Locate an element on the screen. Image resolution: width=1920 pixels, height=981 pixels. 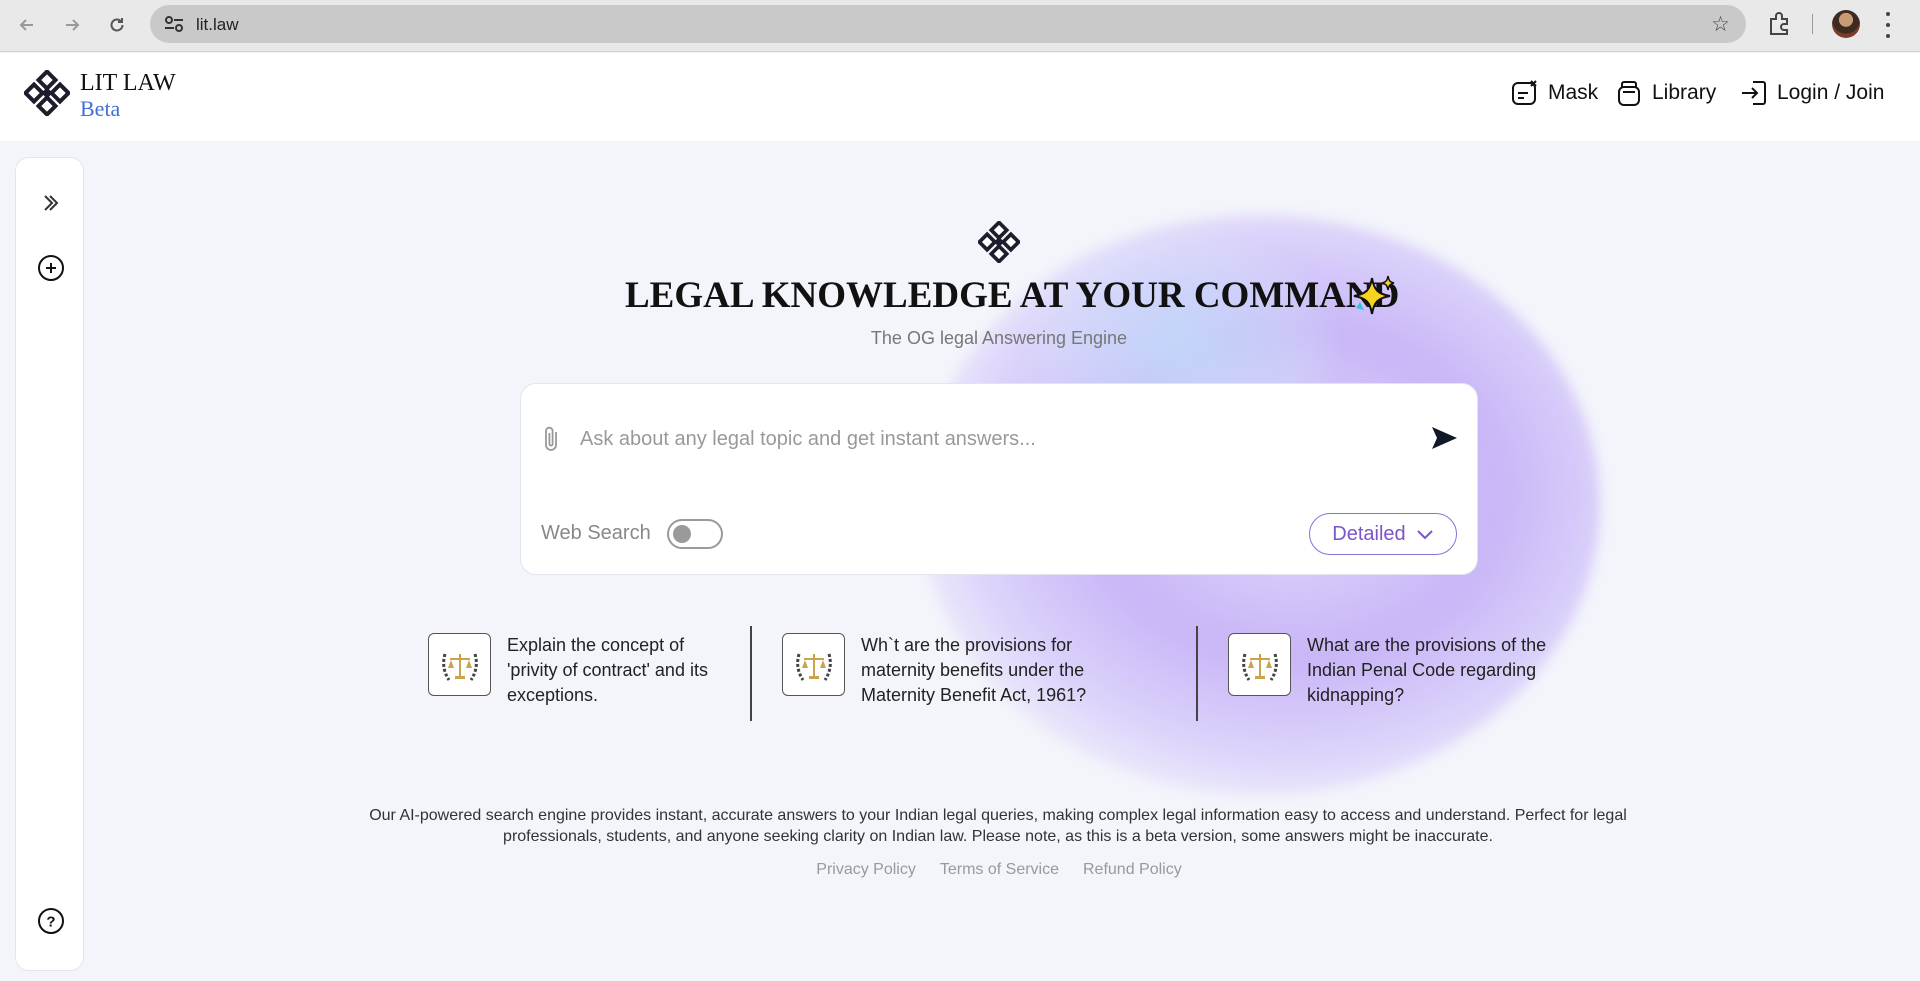
mask-label: Mask is located at coordinates (1573, 92).